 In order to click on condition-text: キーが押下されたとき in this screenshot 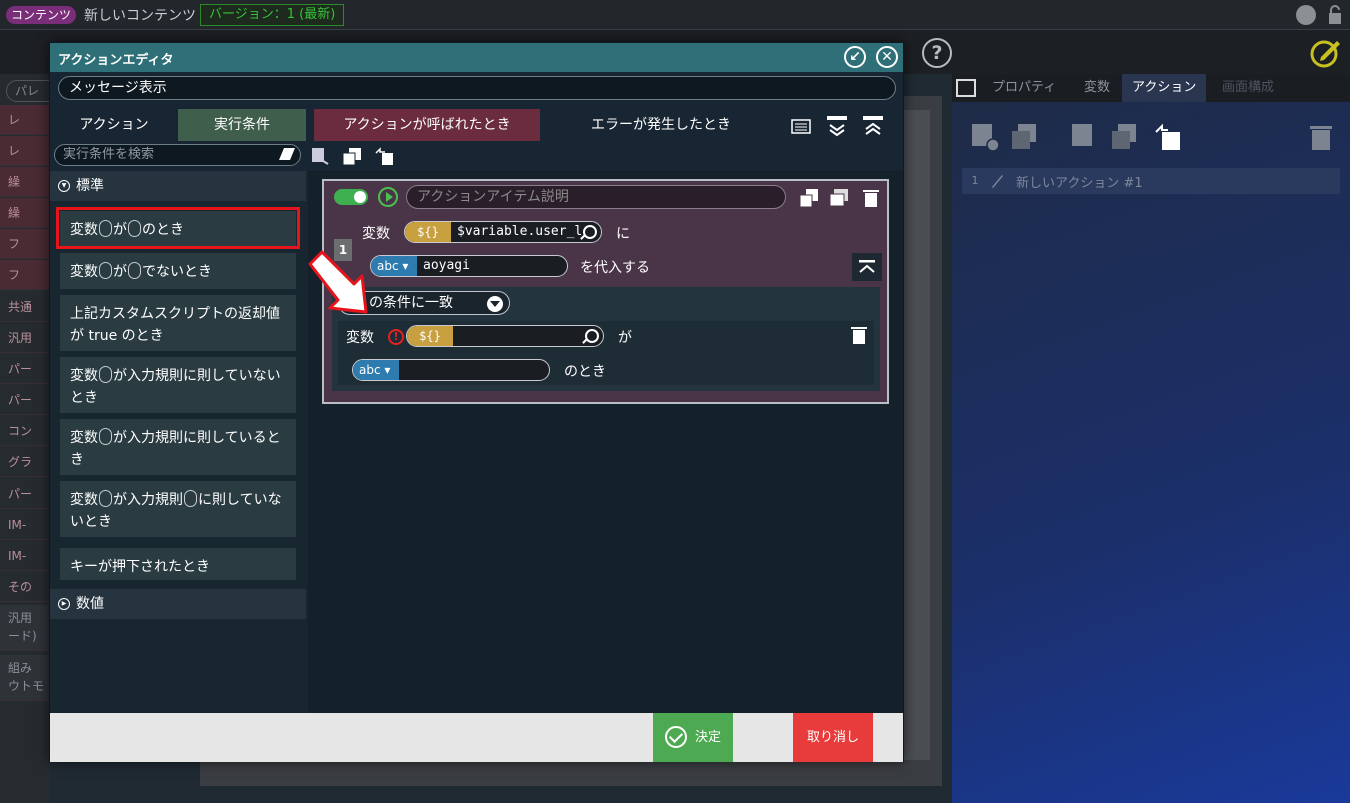, I will do `click(140, 567)`.